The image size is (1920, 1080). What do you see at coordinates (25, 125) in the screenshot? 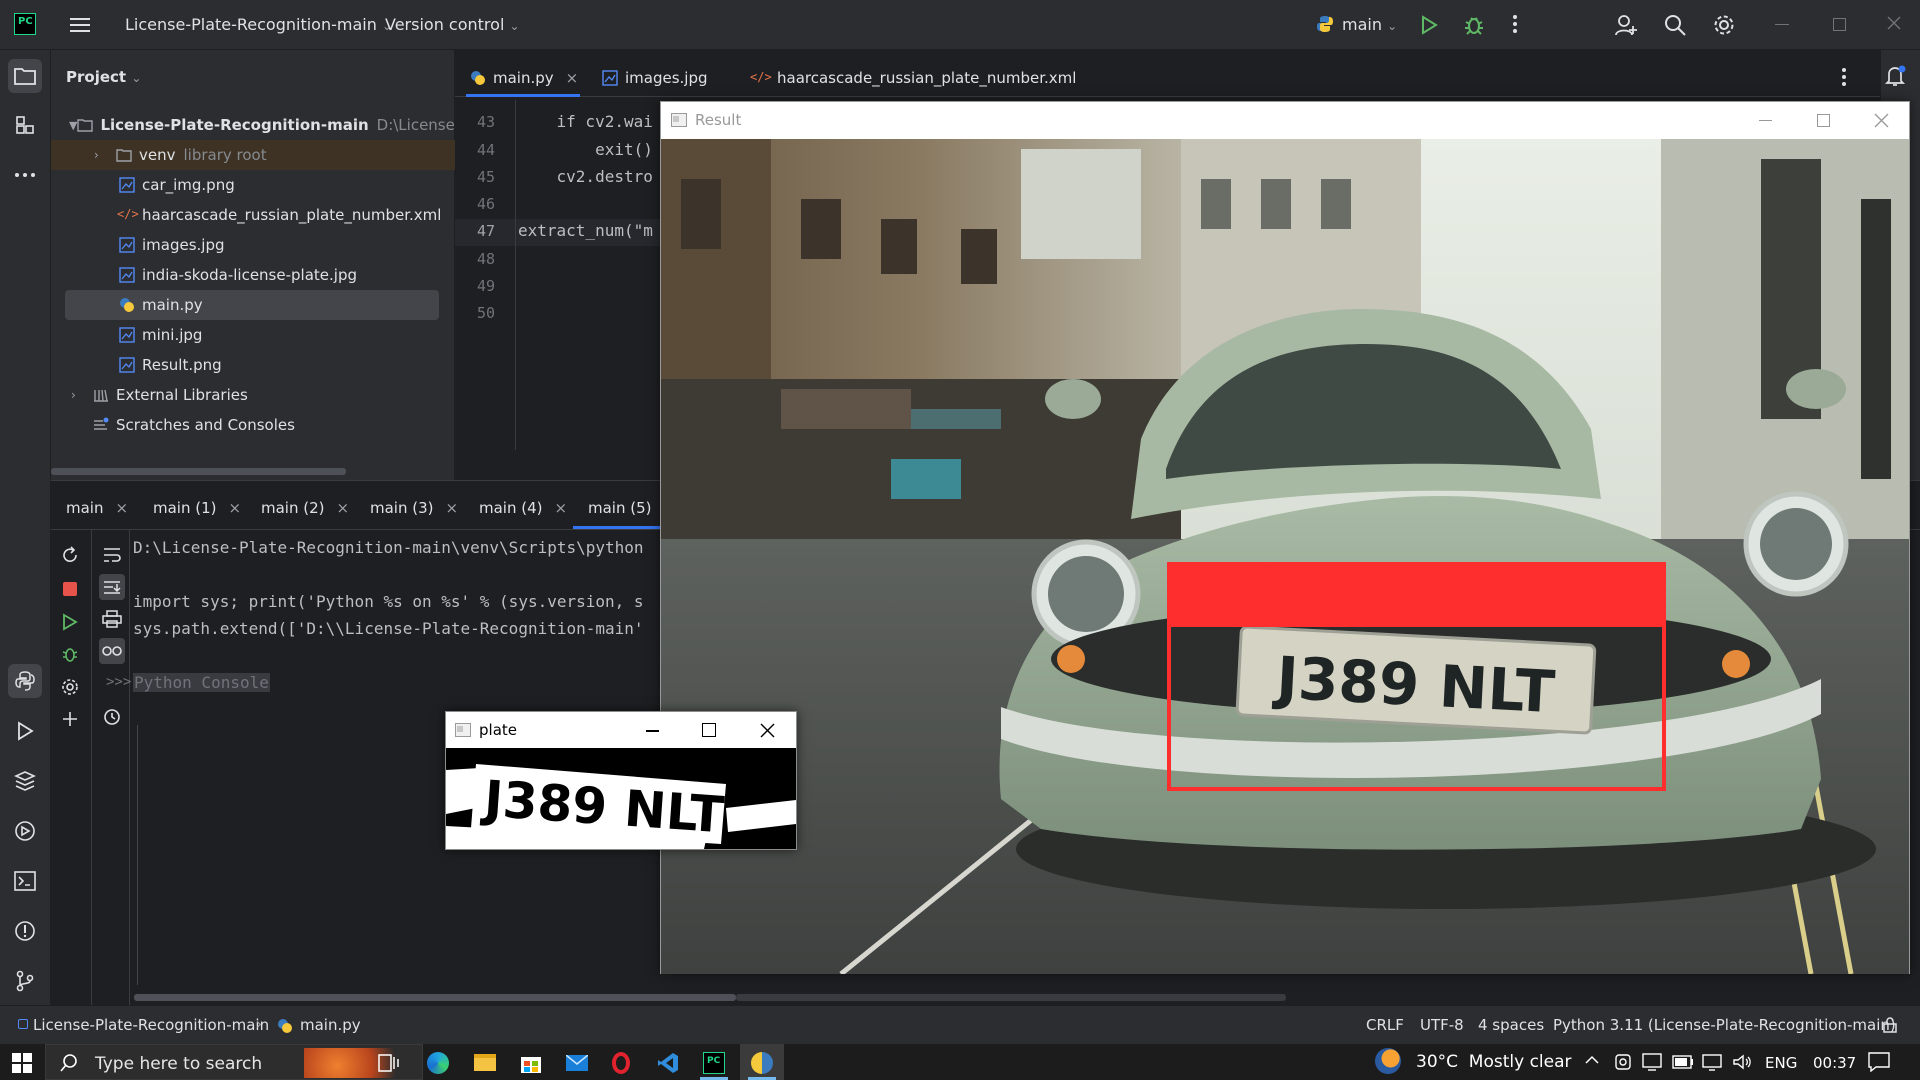
I see `structure-icon` at bounding box center [25, 125].